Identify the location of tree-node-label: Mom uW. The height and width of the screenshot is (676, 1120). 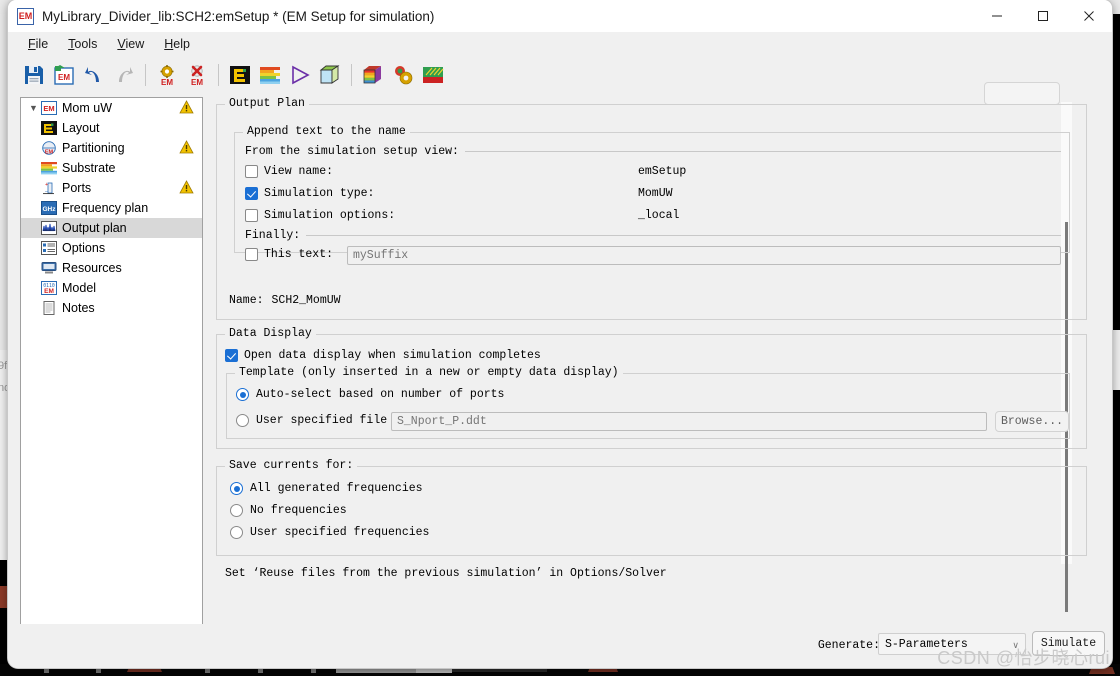
(87, 108).